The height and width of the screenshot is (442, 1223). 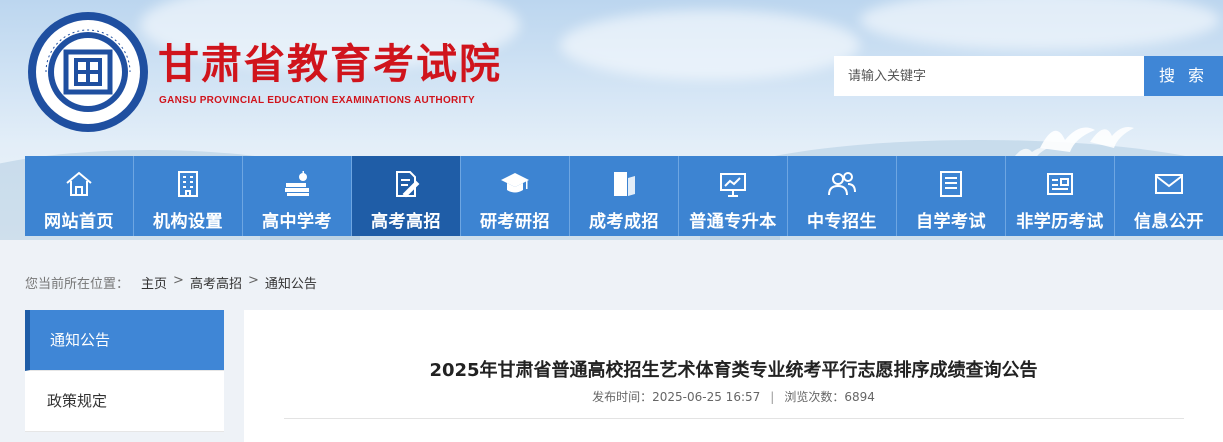 I want to click on view-count: 浏览次数：6894, so click(x=829, y=397).